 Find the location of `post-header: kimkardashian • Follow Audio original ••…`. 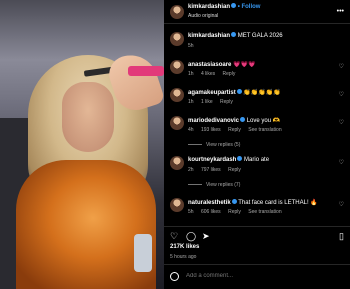

post-header: kimkardashian • Follow Audio original ••… is located at coordinates (257, 12).